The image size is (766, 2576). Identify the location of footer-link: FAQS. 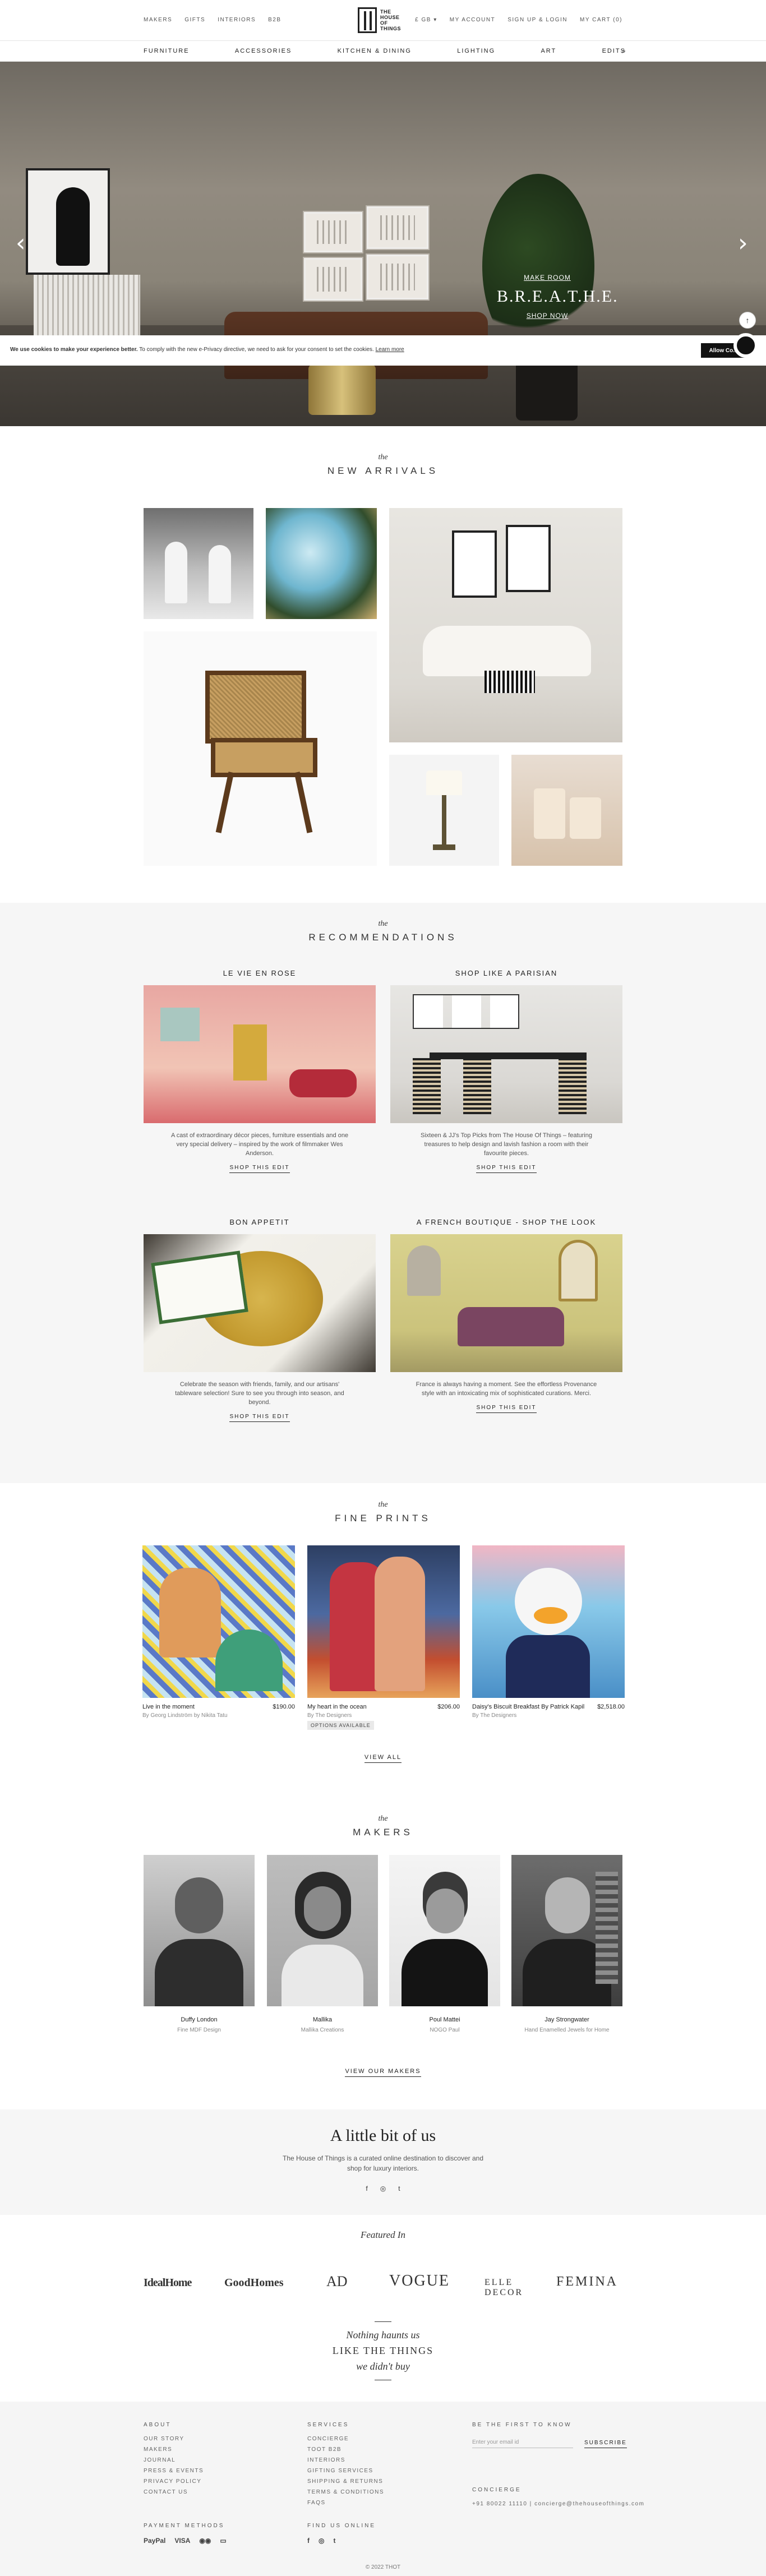
(345, 2503).